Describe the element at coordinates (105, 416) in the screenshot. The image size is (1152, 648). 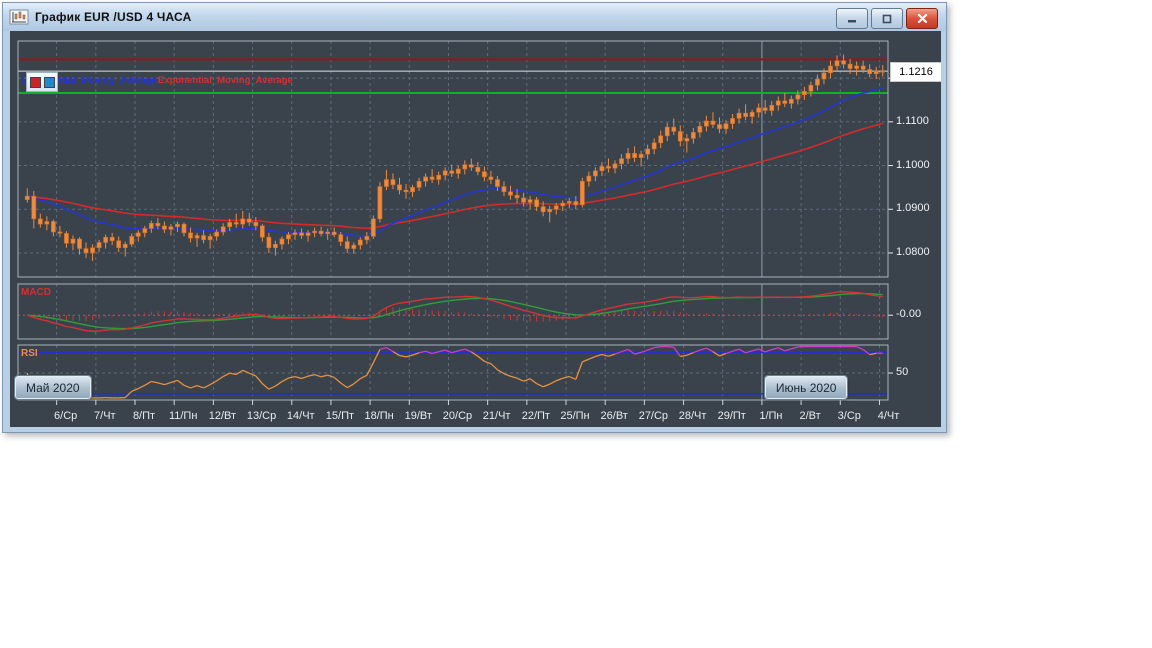
I see `time-tick-label: 7/Чт` at that location.